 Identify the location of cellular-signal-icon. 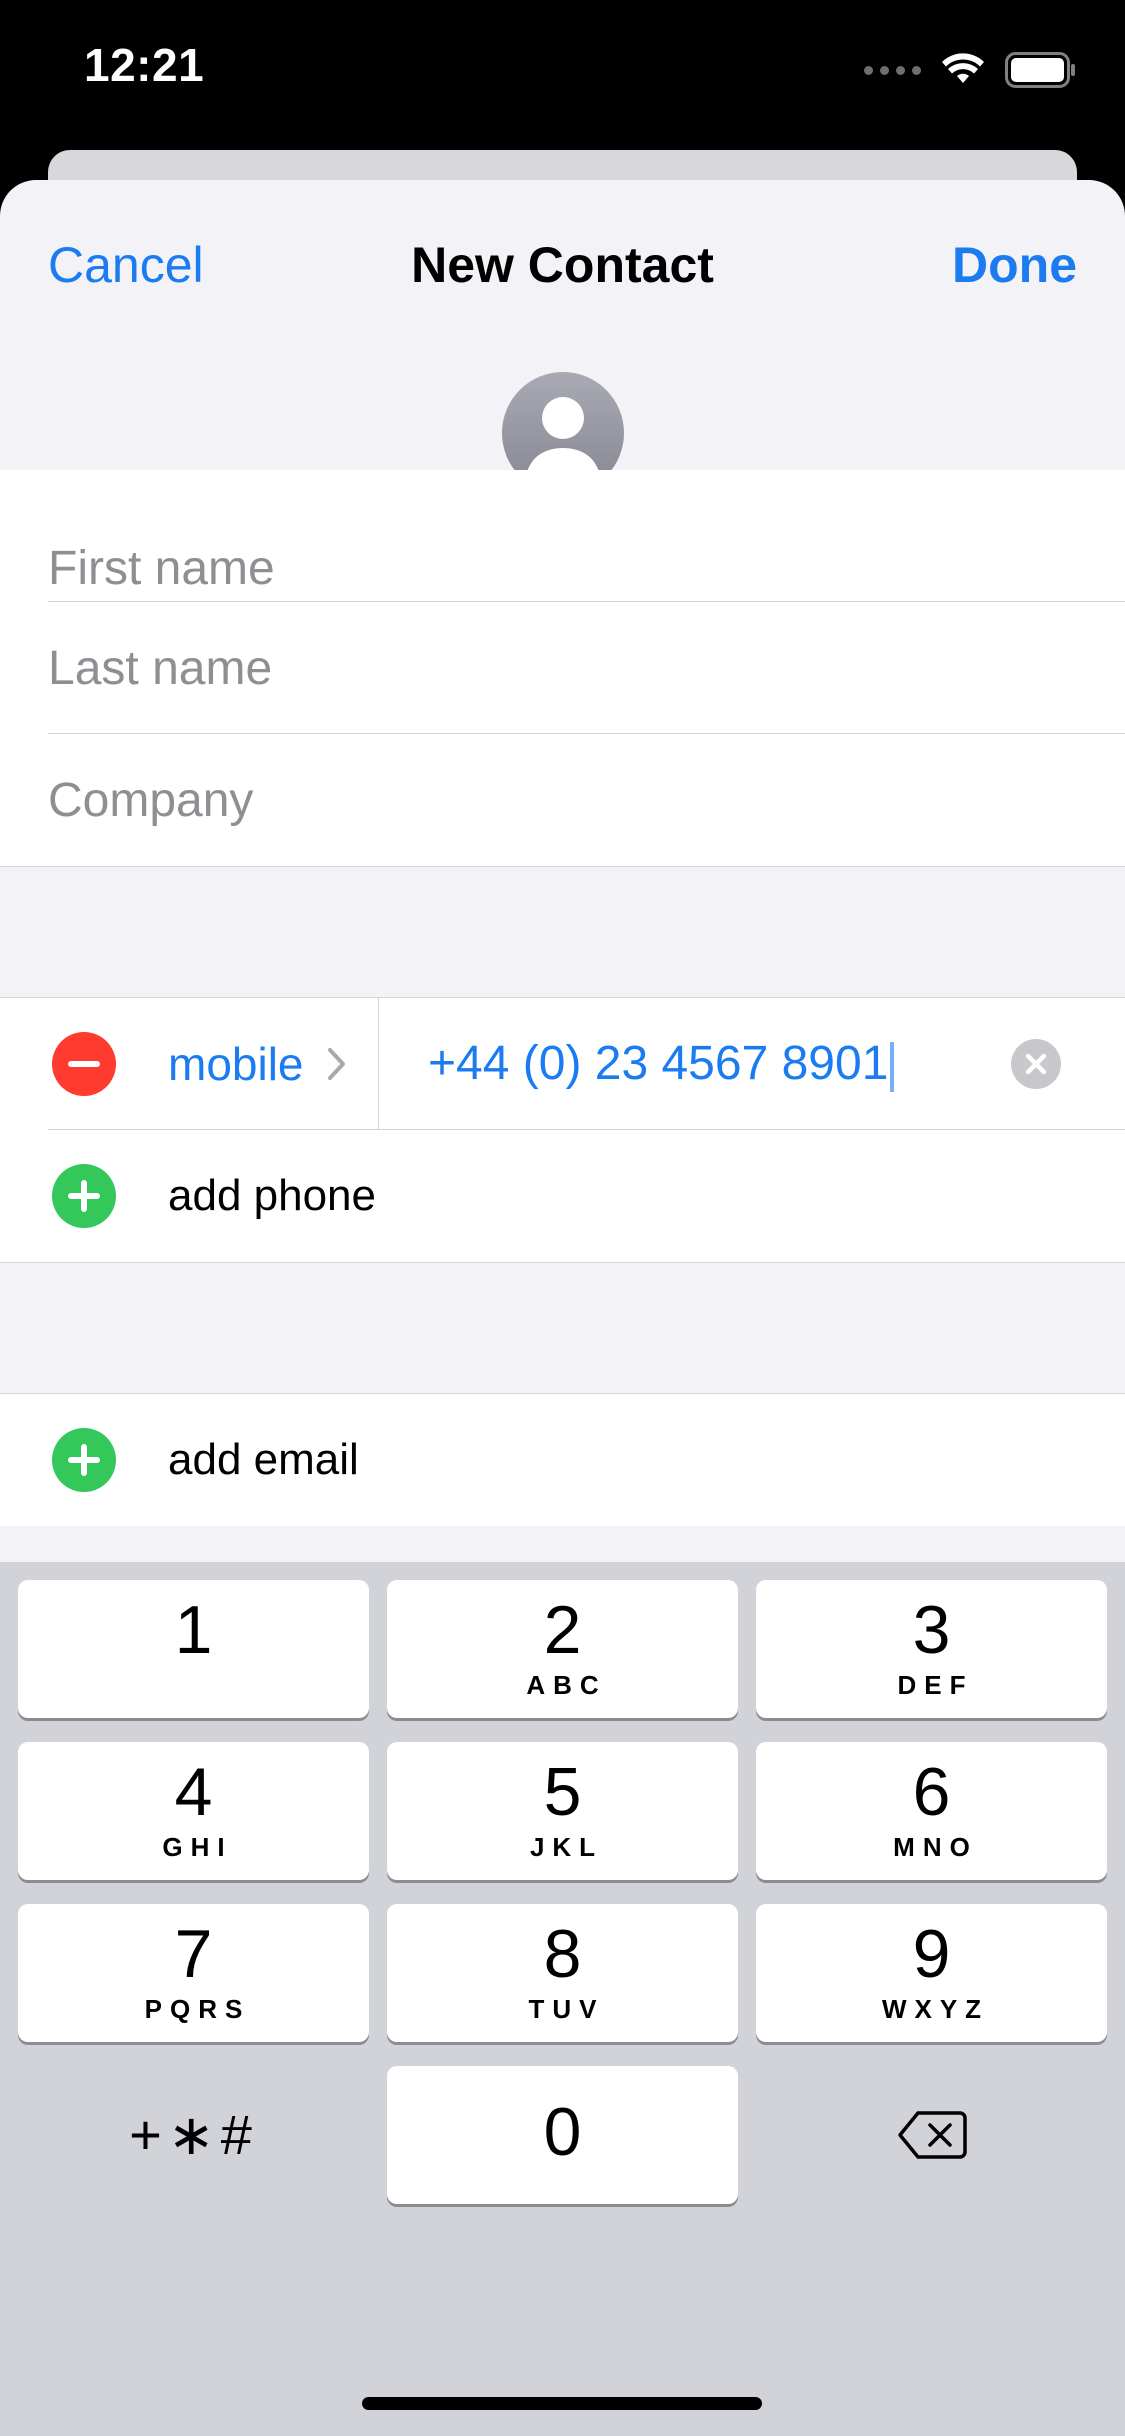
(892, 70).